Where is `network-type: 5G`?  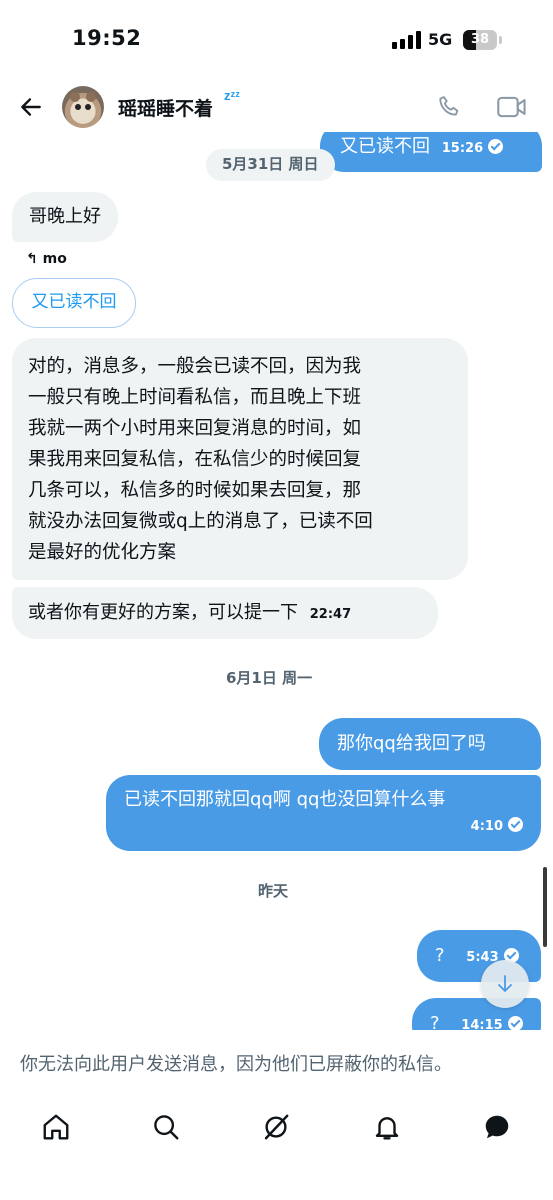 network-type: 5G is located at coordinates (440, 39).